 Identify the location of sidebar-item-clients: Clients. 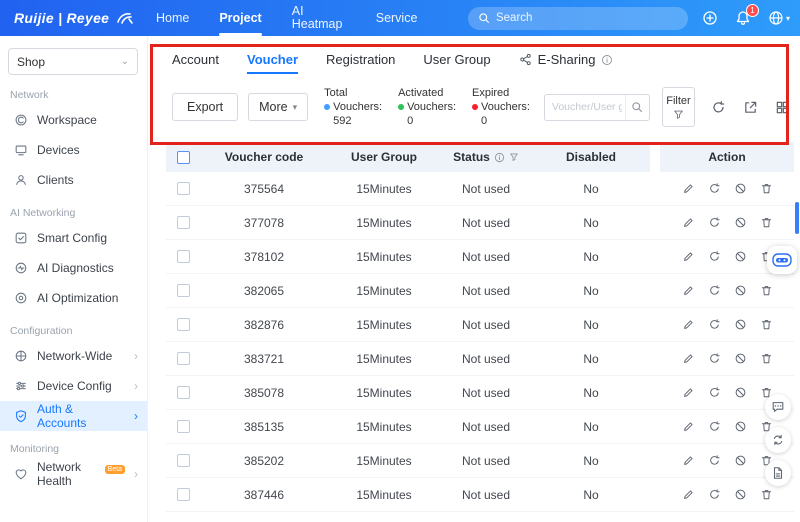
(73, 180).